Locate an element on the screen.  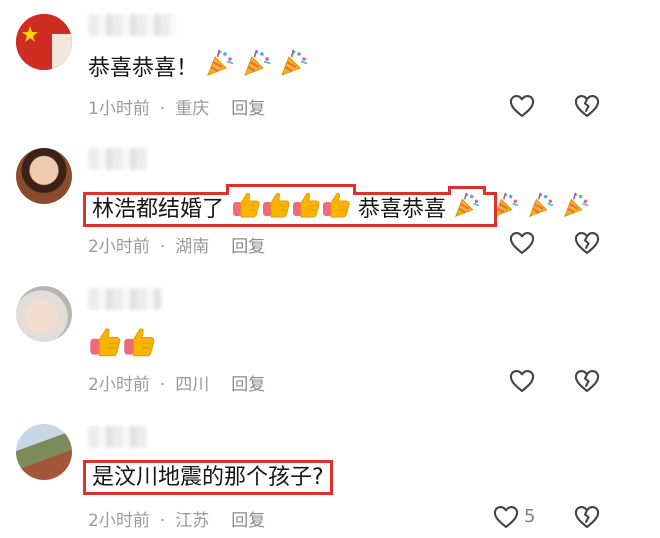
comment-location: 江苏 is located at coordinates (192, 521).